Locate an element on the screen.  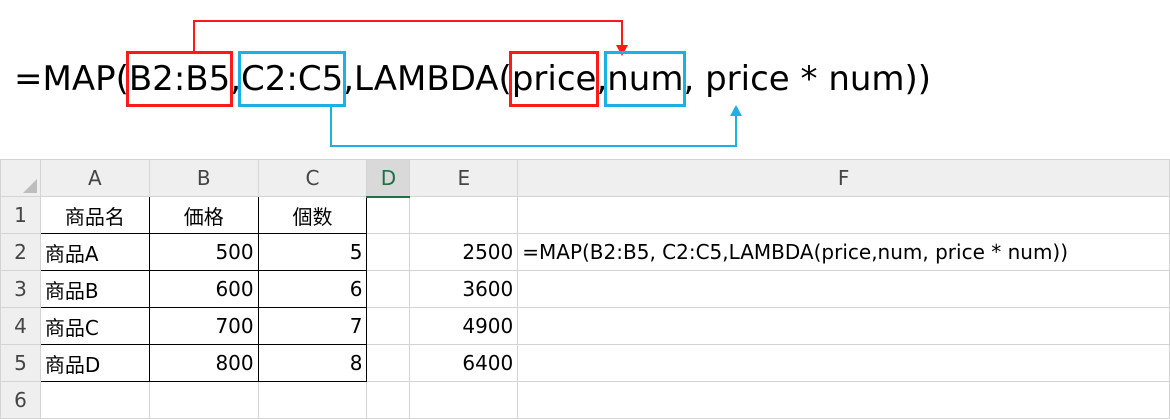
cell-f1 is located at coordinates (843, 215).